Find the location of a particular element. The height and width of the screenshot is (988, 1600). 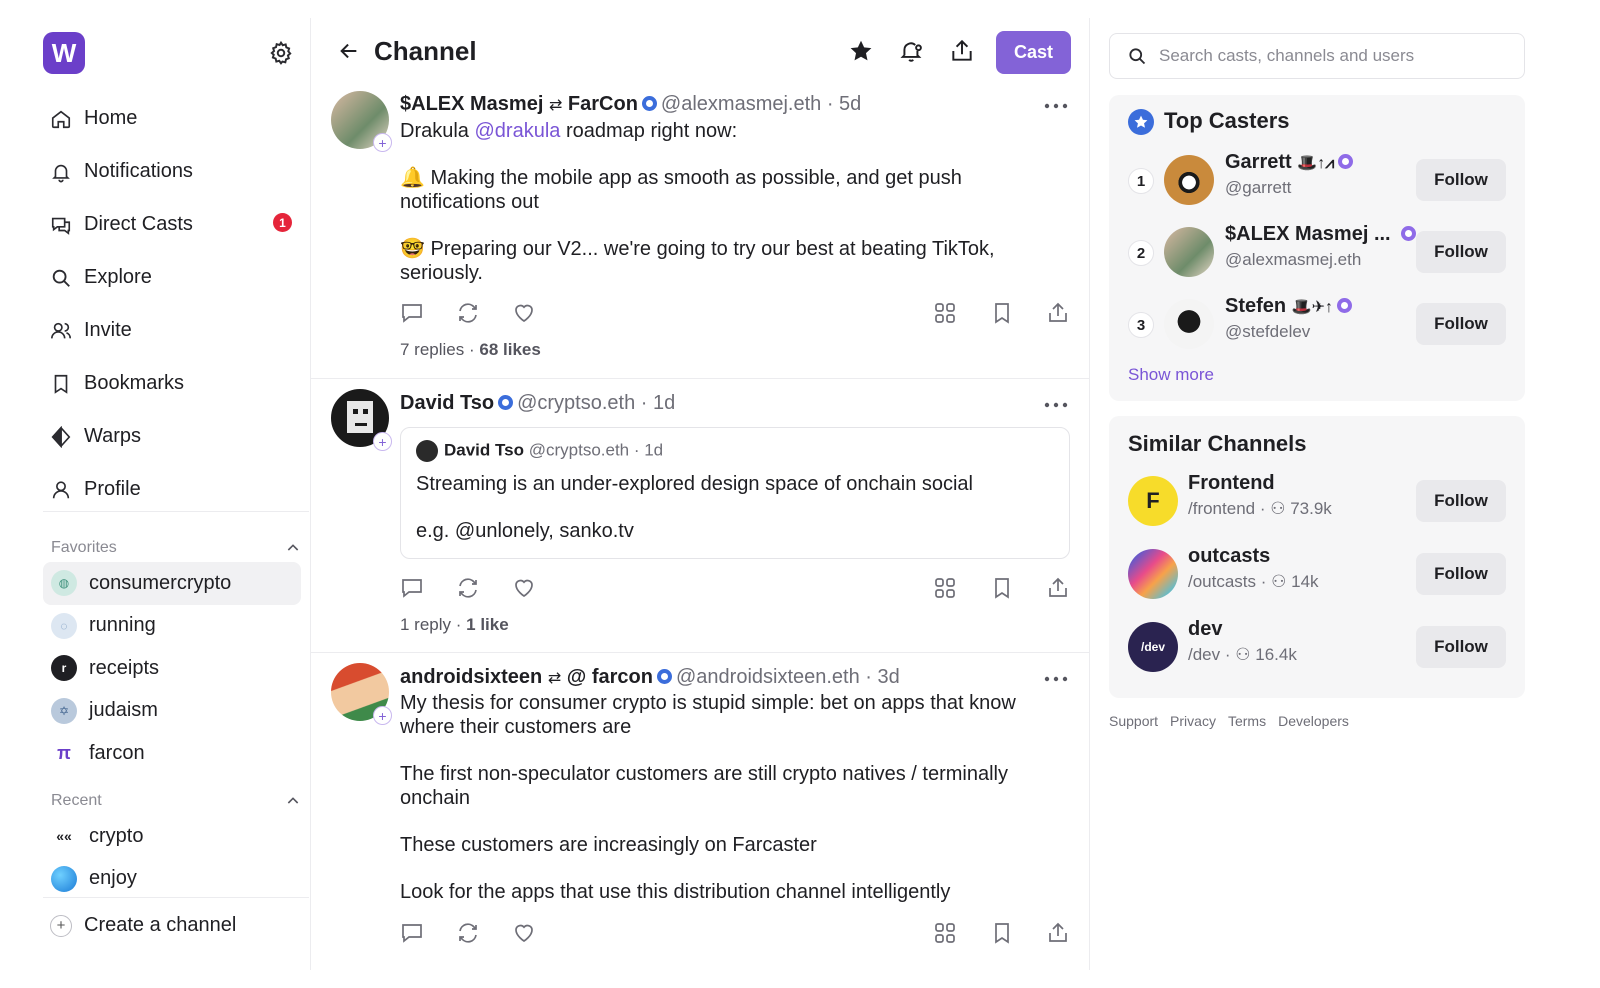

footer-link-terms: Terms is located at coordinates (1247, 721).